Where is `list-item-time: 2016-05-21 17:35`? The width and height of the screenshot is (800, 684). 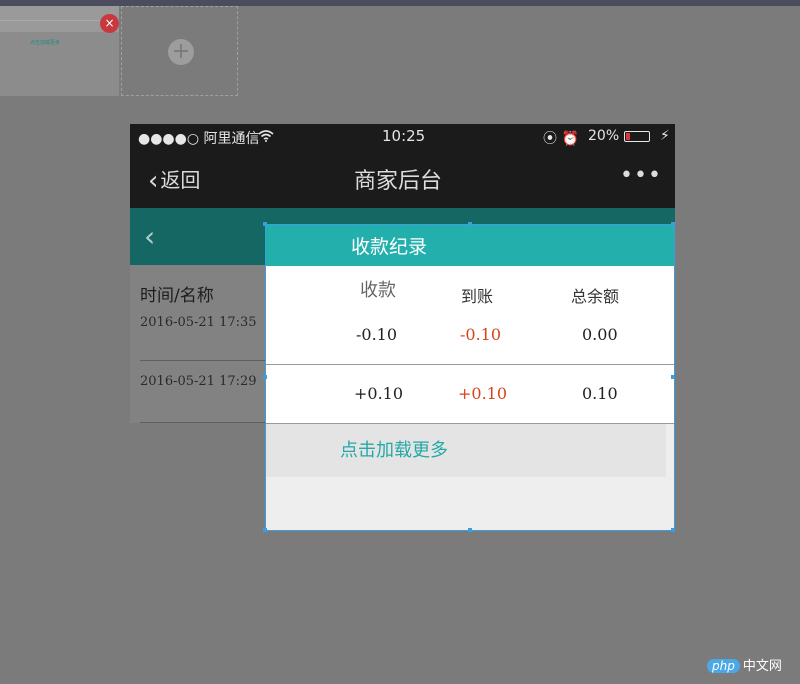
list-item-time: 2016-05-21 17:35 is located at coordinates (198, 322).